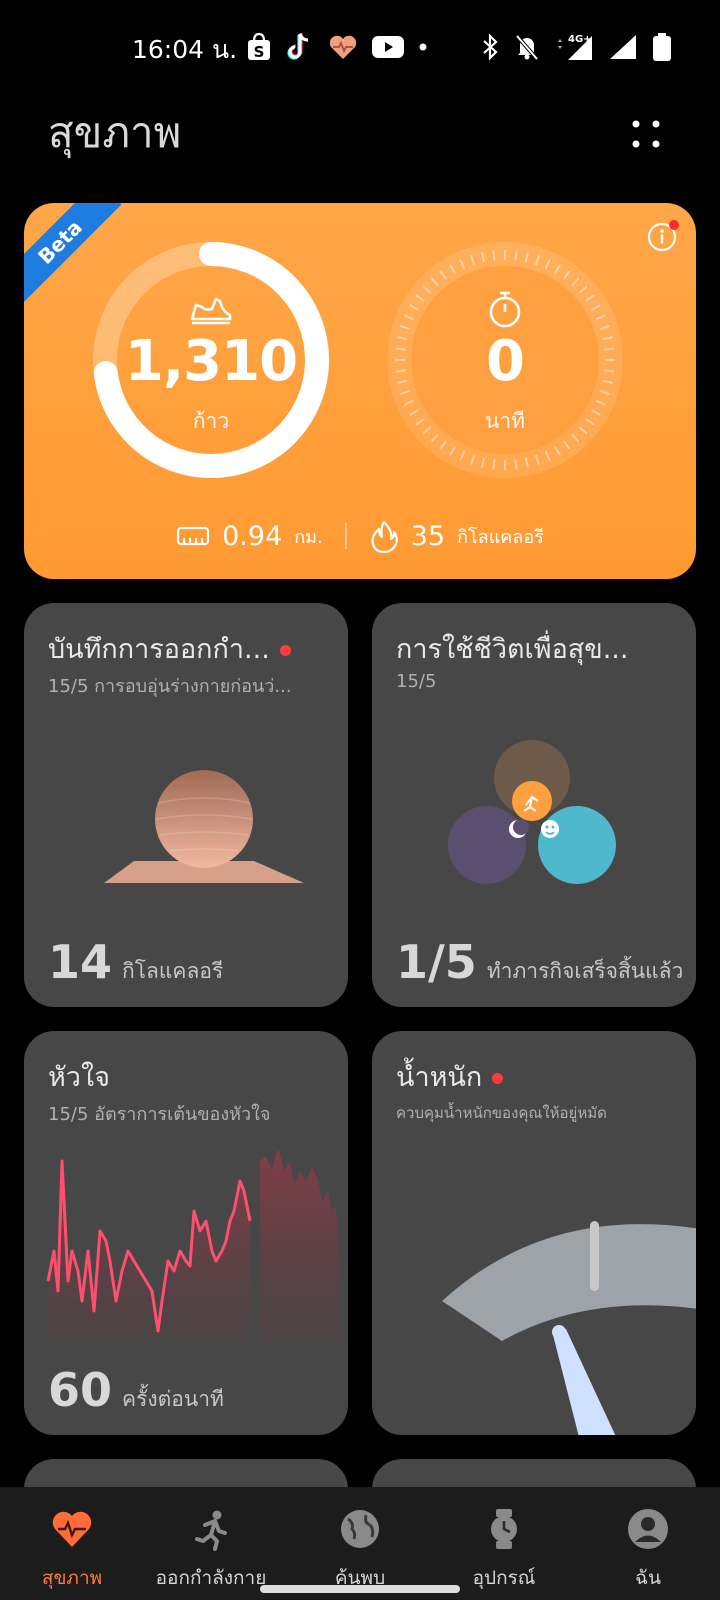 This screenshot has height=1600, width=720. Describe the element at coordinates (648, 1578) in the screenshot. I see `nav-label: ฉัน` at that location.